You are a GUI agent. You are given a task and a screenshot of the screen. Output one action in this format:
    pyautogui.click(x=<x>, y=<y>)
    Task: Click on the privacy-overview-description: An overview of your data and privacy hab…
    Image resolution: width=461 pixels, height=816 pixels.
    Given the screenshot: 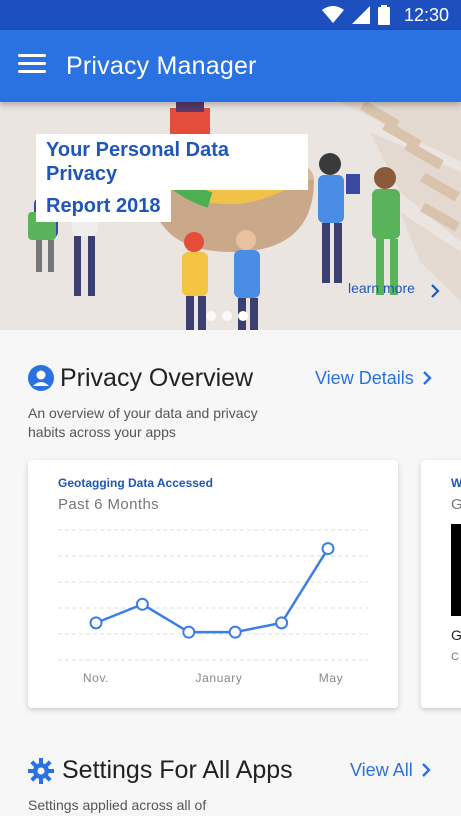 What is the action you would take?
    pyautogui.click(x=143, y=422)
    